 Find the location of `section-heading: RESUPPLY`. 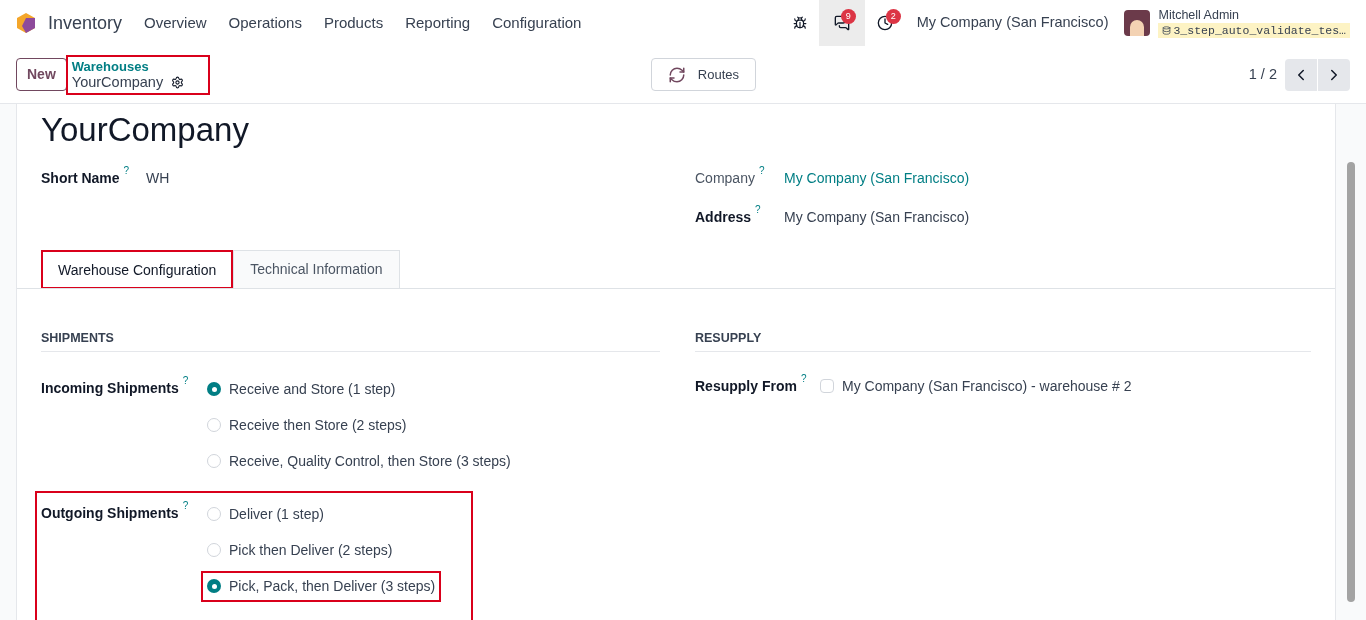

section-heading: RESUPPLY is located at coordinates (1003, 340).